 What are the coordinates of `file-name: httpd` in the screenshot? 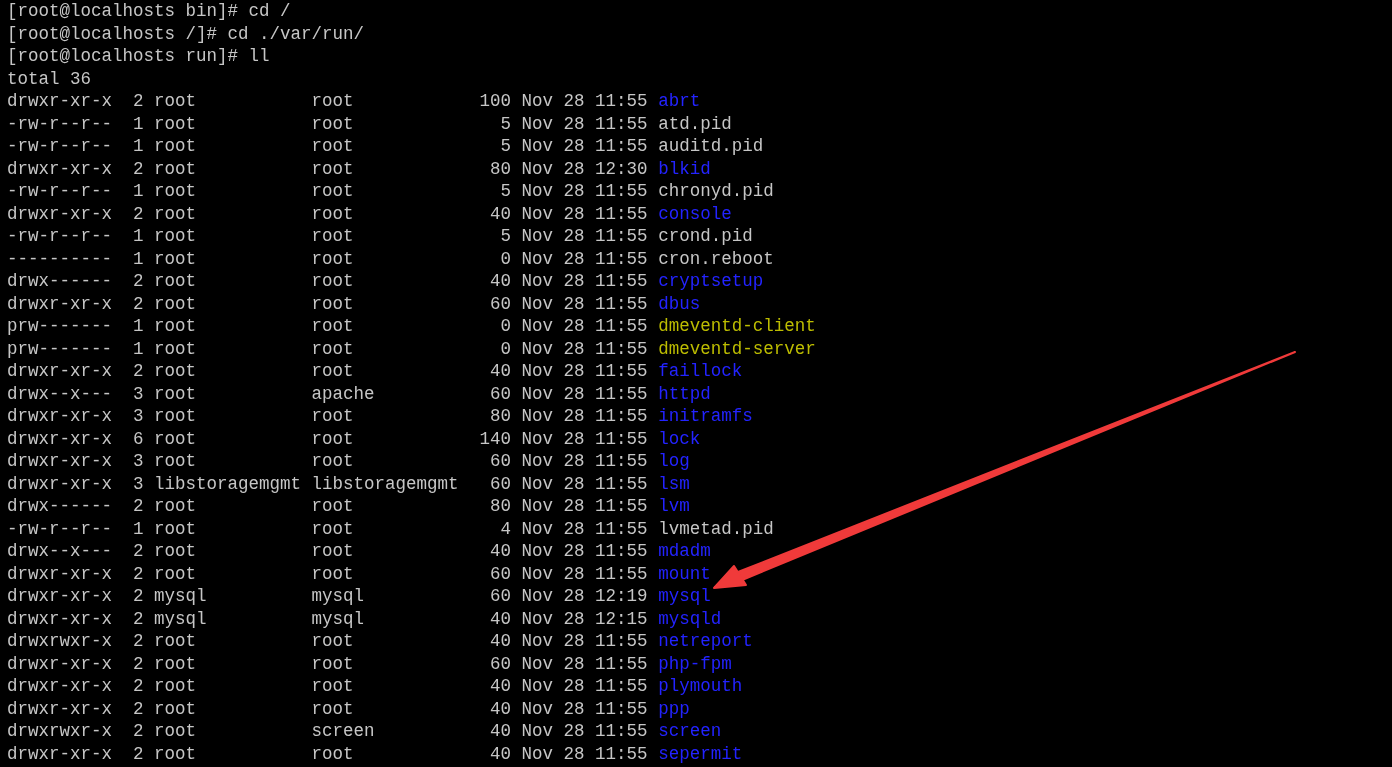 It's located at (684, 393).